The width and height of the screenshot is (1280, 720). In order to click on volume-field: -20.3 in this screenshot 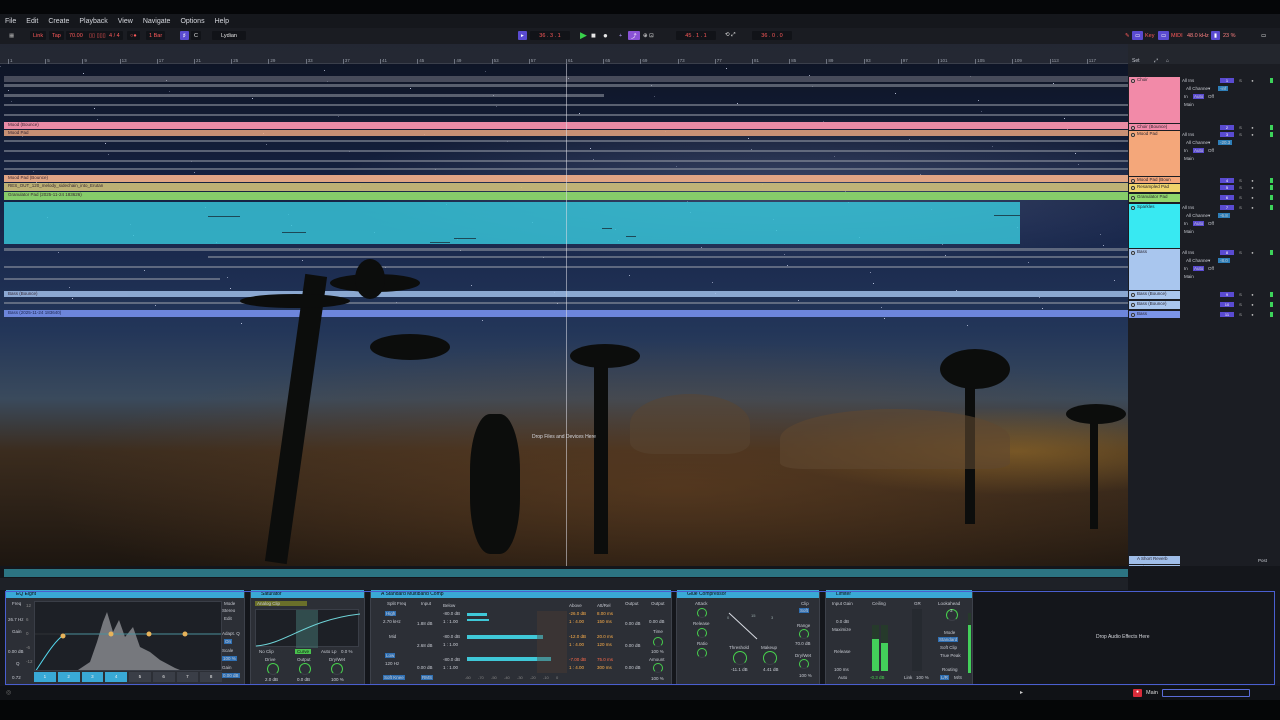, I will do `click(1225, 142)`.